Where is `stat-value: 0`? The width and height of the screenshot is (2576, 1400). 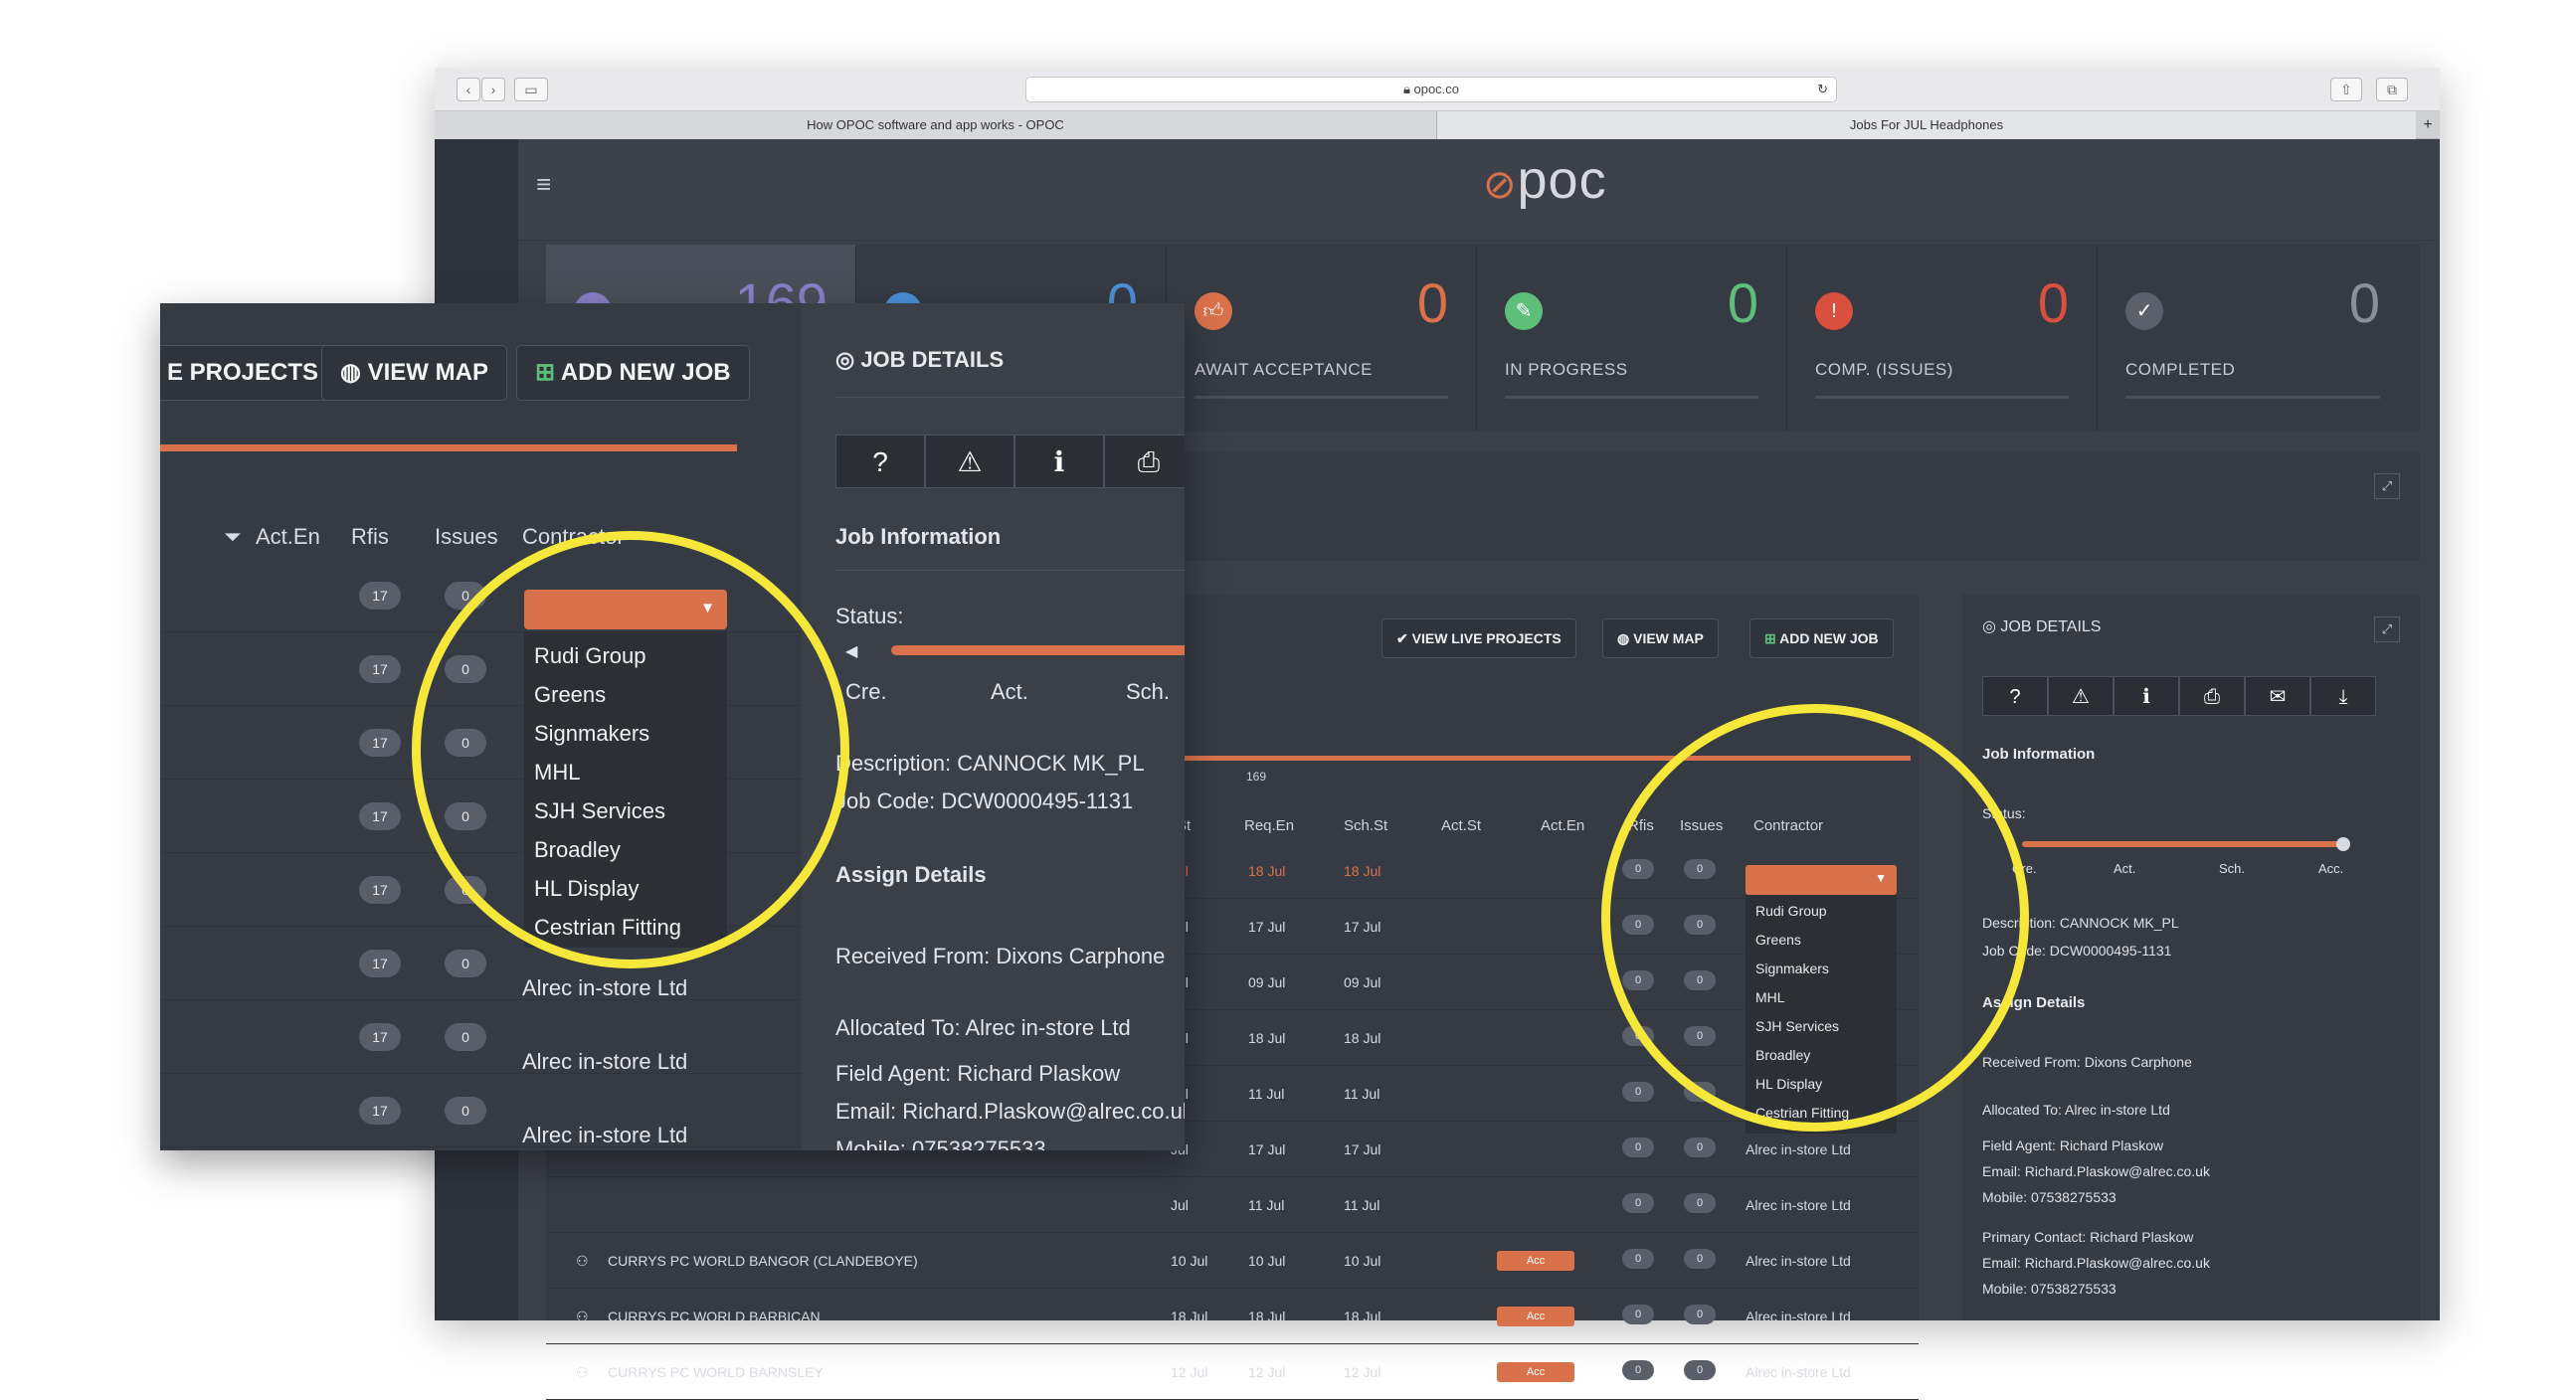 stat-value: 0 is located at coordinates (2364, 302).